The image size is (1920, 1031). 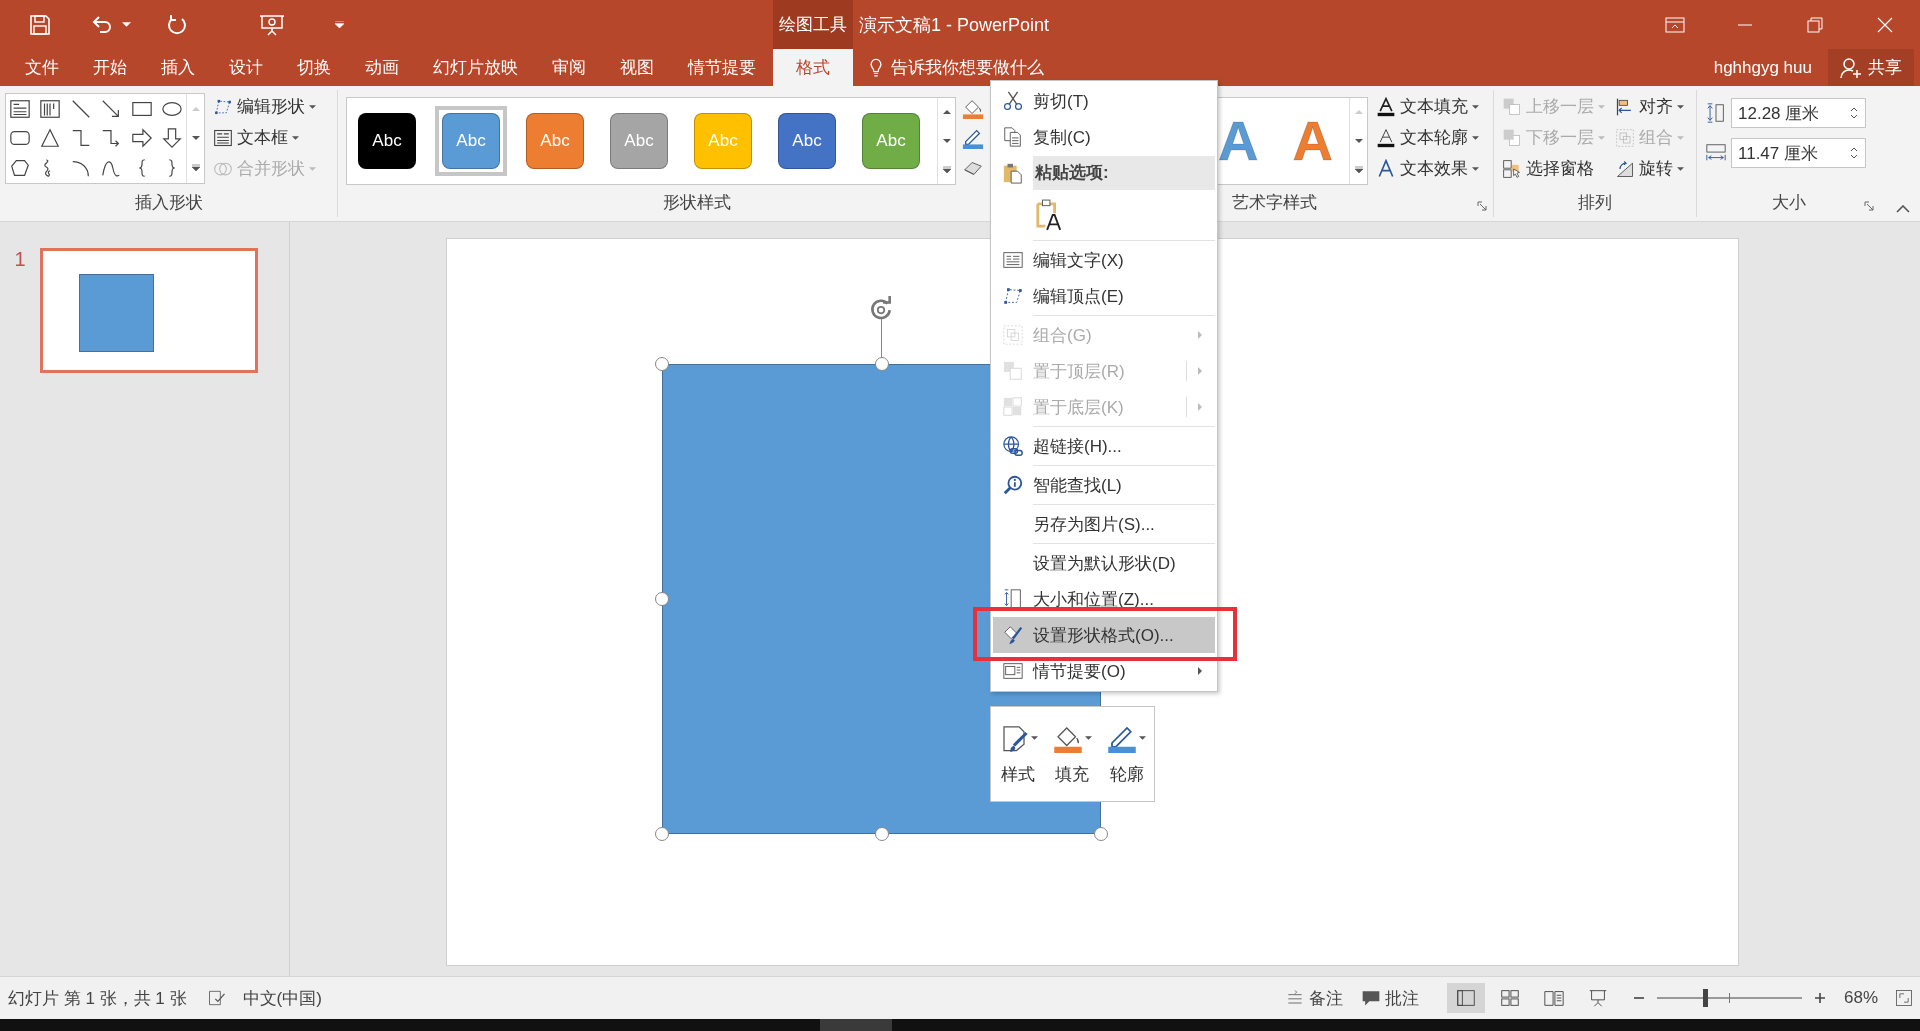 What do you see at coordinates (1105, 563) in the screenshot?
I see `menu-item-label: 设置为默认形状(D)` at bounding box center [1105, 563].